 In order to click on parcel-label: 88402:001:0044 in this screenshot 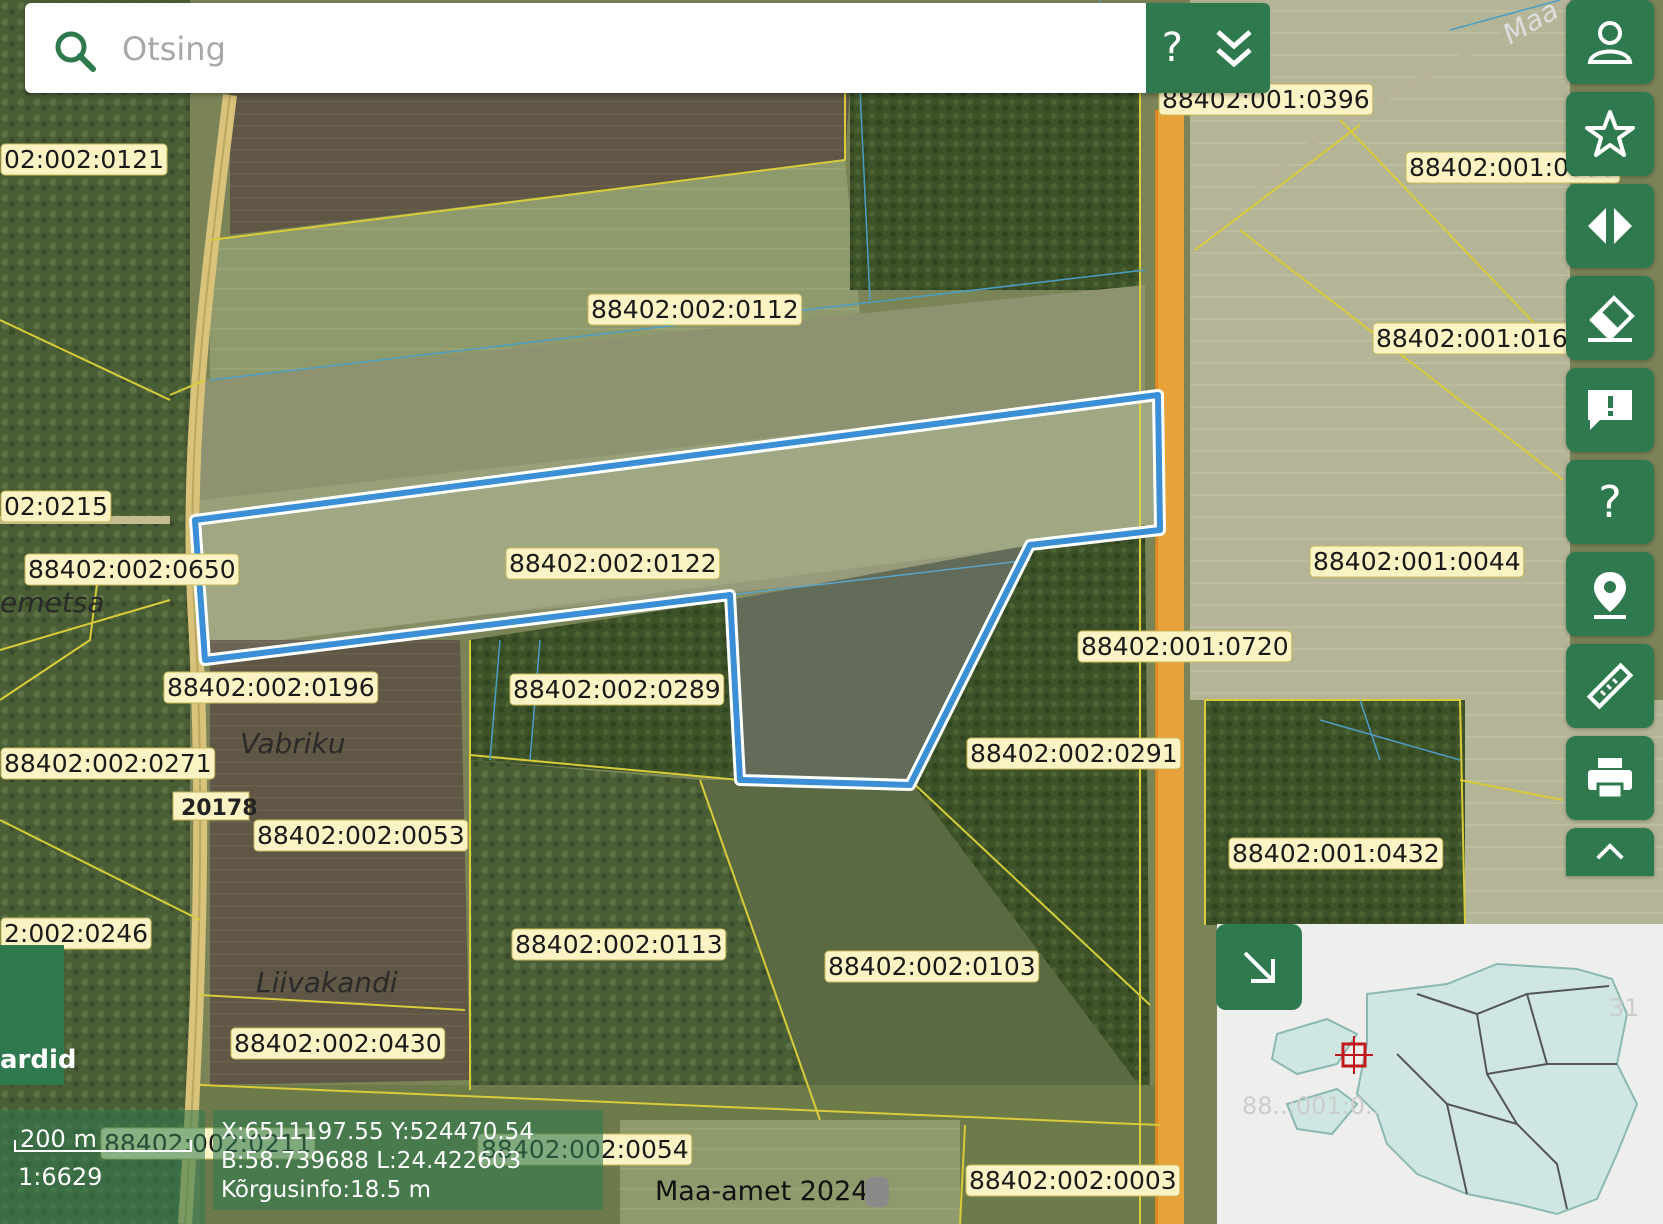, I will do `click(1417, 561)`.